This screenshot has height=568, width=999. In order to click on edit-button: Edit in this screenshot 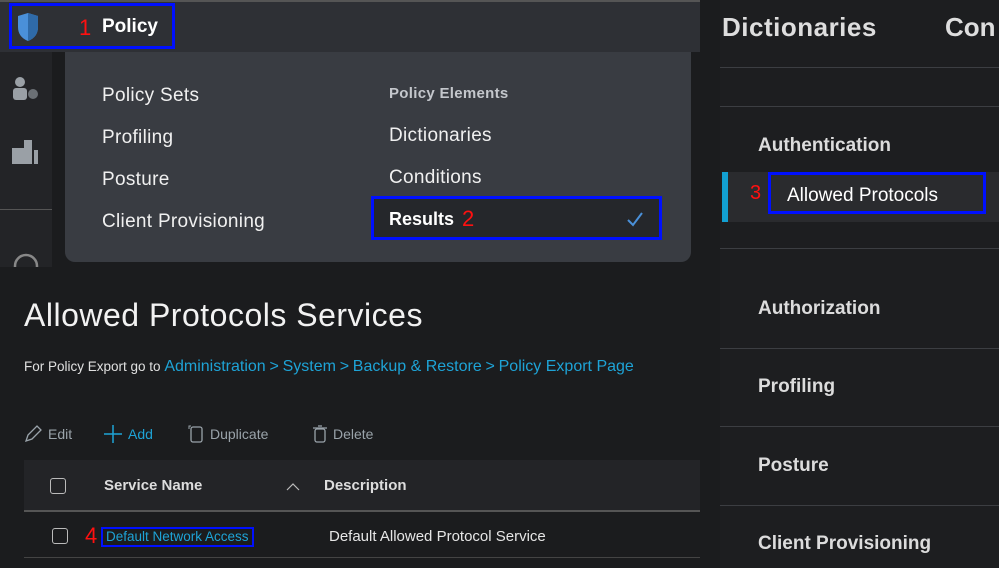, I will do `click(48, 434)`.